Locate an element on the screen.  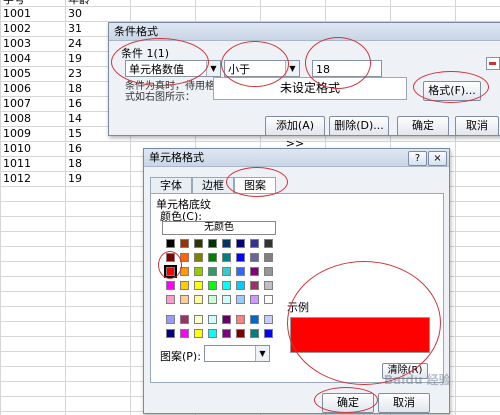
add-button: 添加(A) >> is located at coordinates (295, 133).